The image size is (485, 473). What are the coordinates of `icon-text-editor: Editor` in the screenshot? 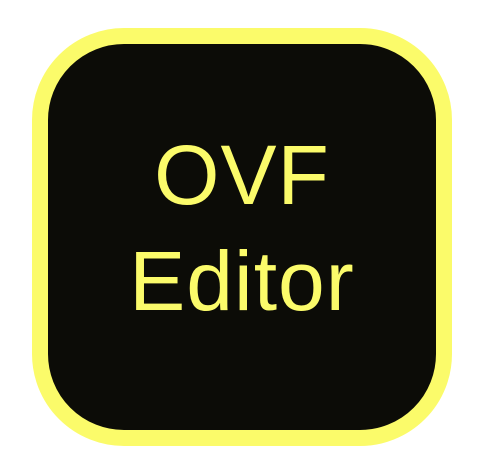 It's located at (242, 281).